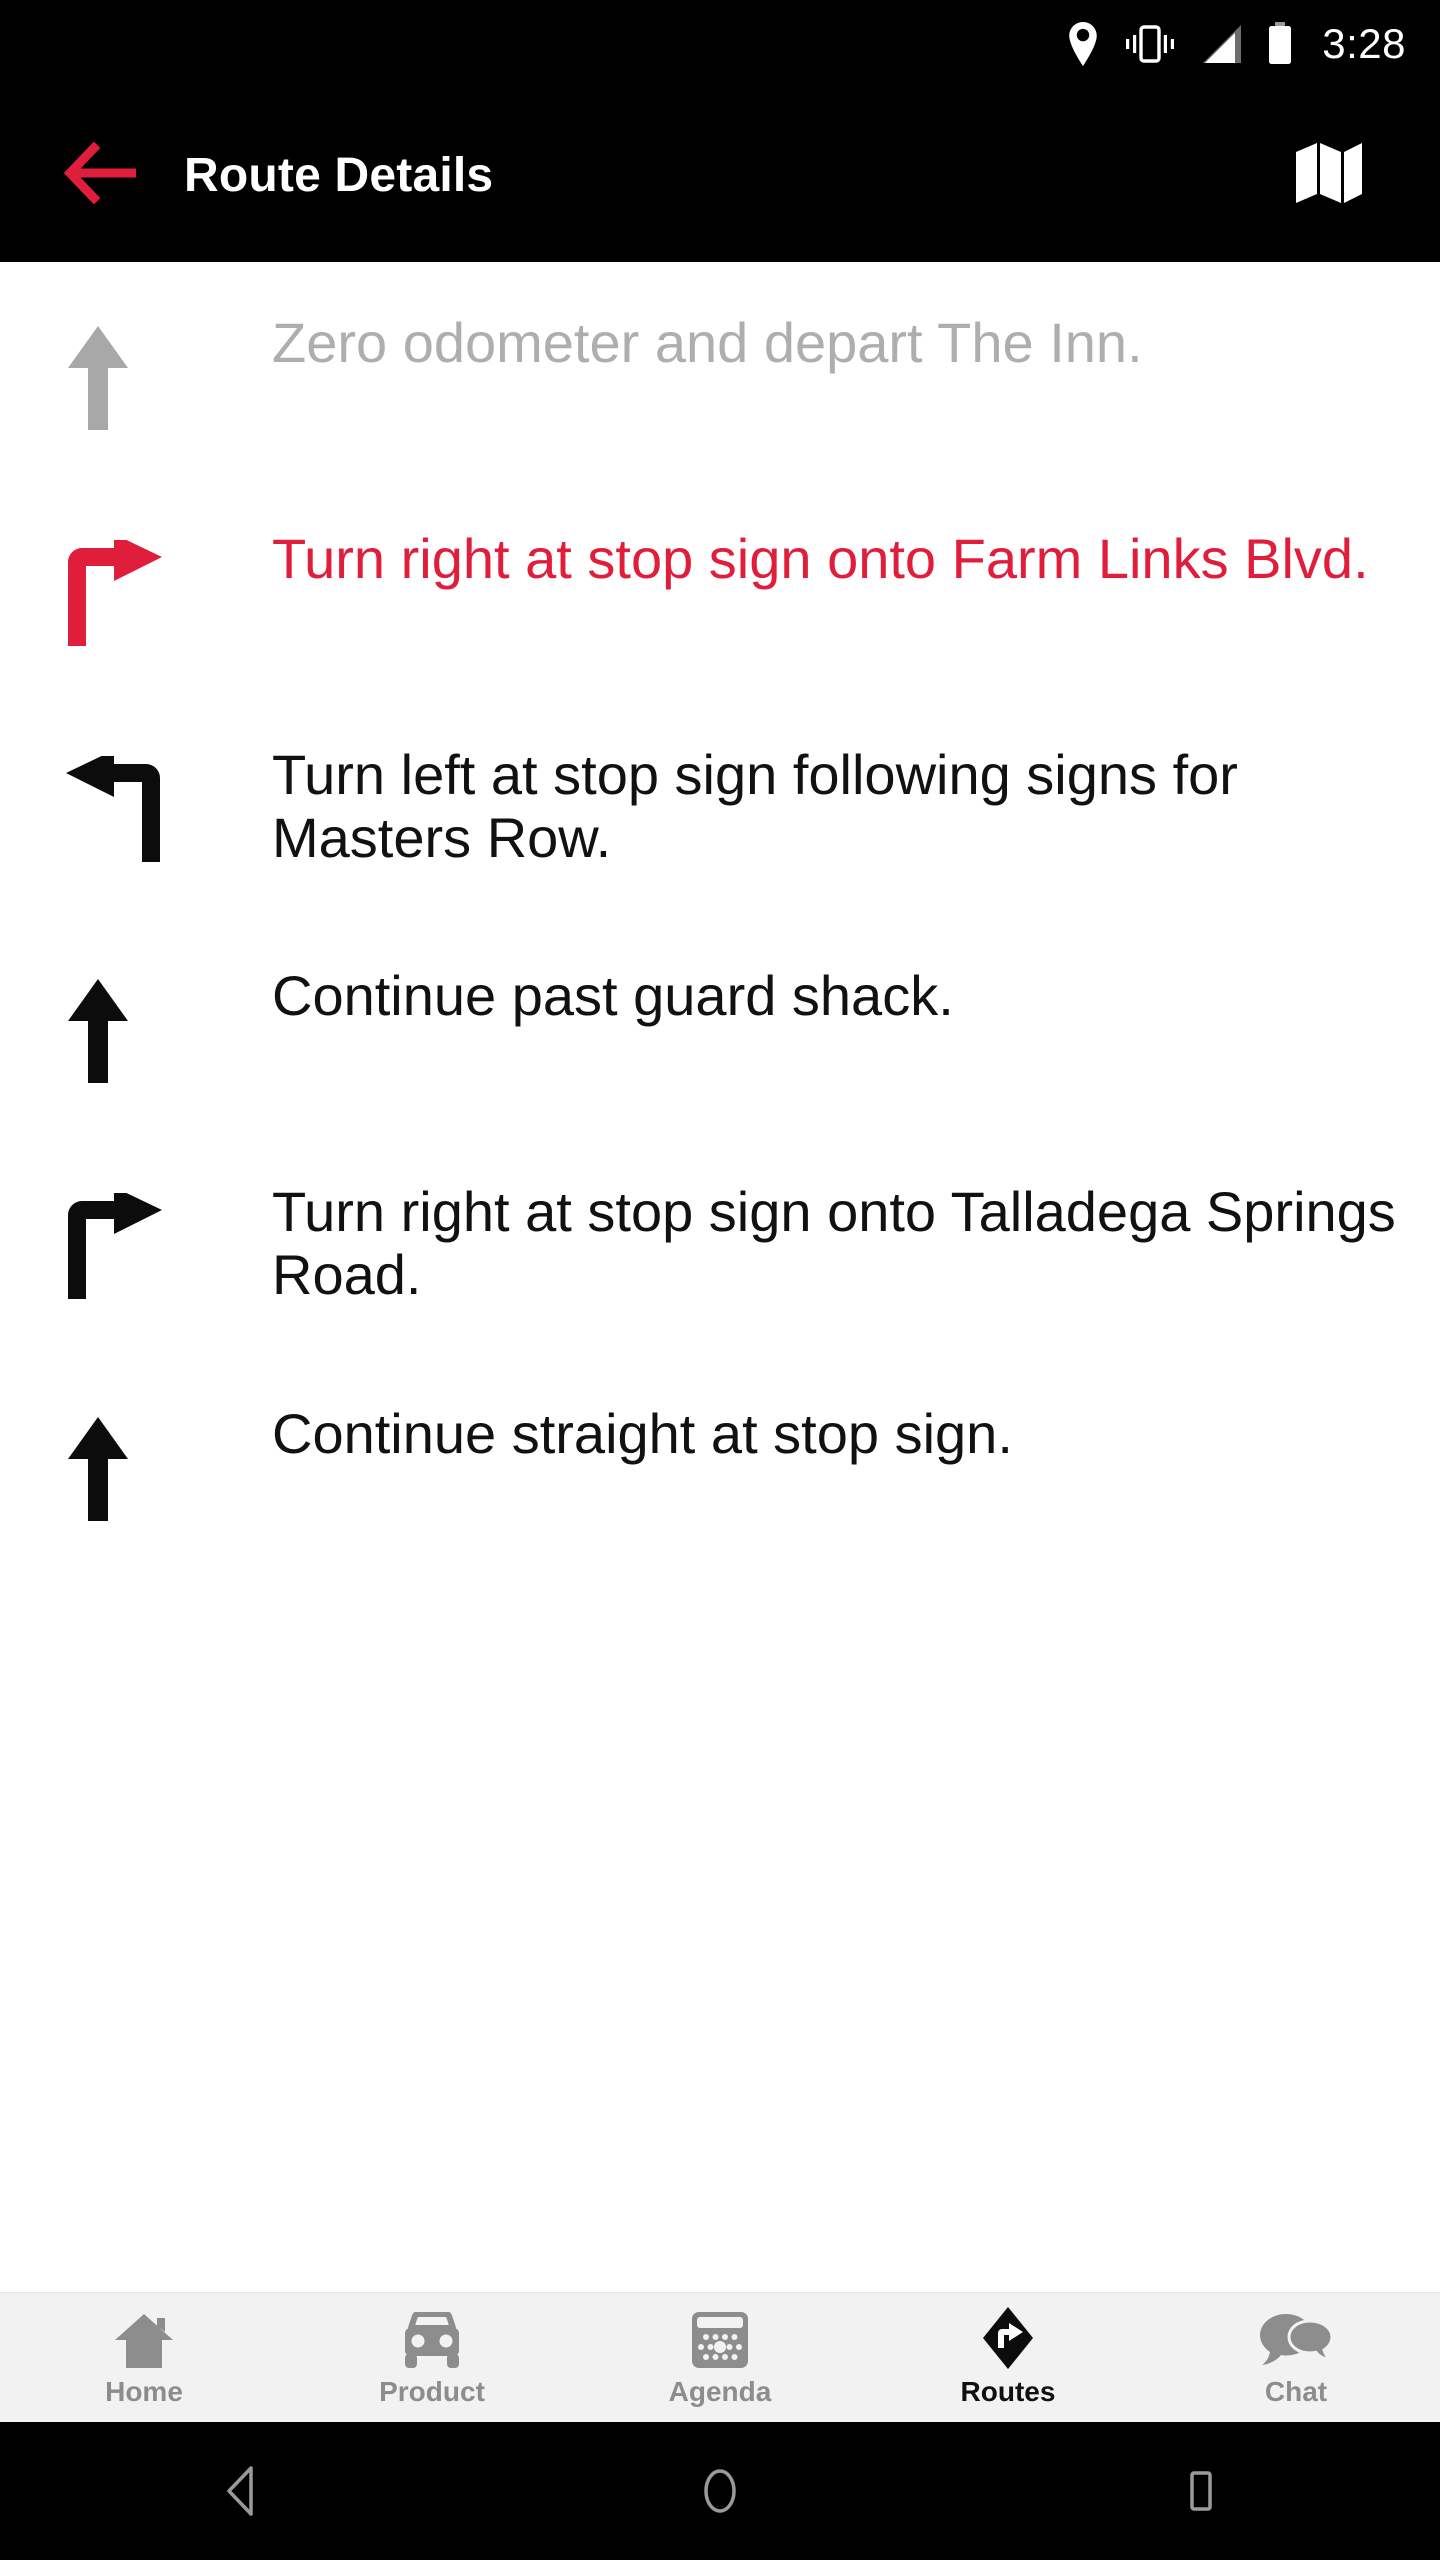  What do you see at coordinates (144, 2339) in the screenshot?
I see `home-icon` at bounding box center [144, 2339].